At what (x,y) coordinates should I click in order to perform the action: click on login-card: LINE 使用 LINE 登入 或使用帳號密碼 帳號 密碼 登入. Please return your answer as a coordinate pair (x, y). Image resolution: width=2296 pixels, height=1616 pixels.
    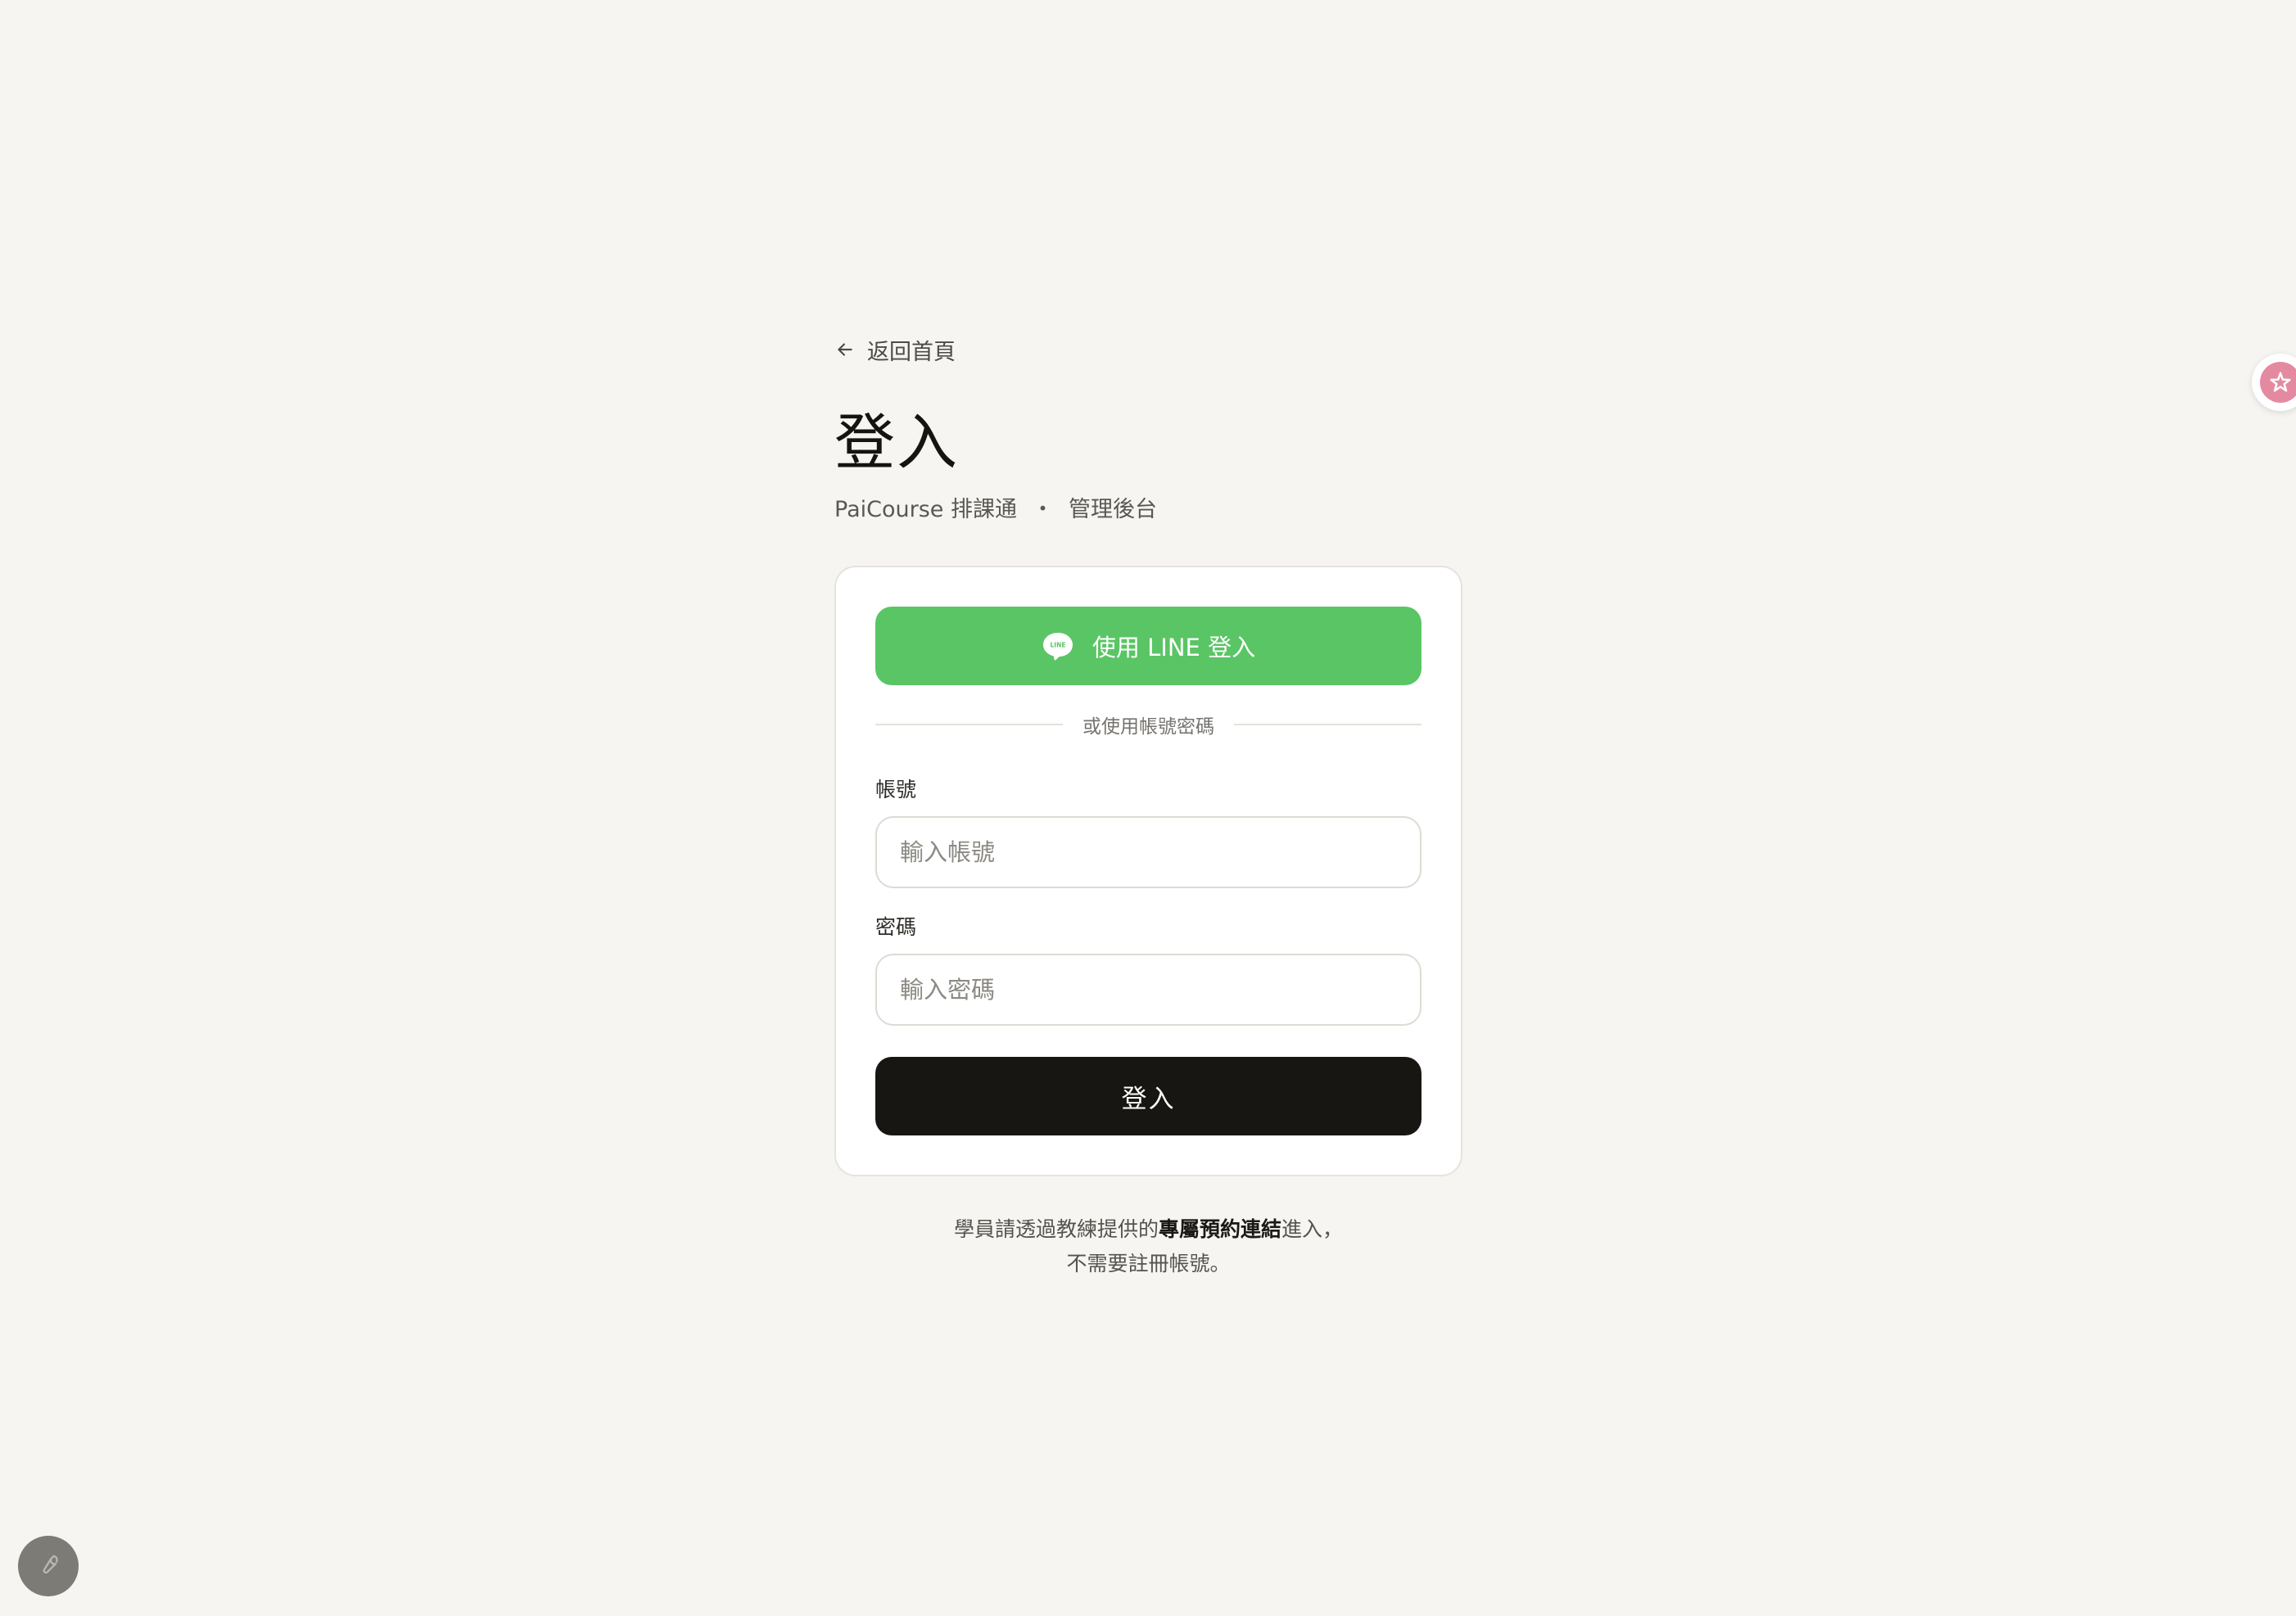
    Looking at the image, I should click on (1148, 871).